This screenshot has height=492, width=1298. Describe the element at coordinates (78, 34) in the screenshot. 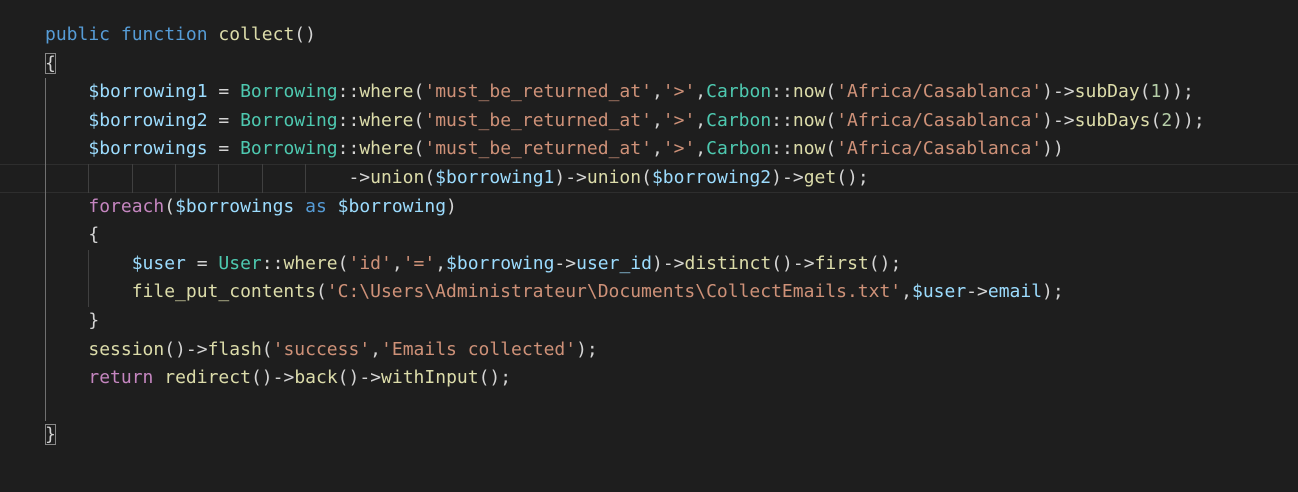

I see `keyword-token: public` at that location.